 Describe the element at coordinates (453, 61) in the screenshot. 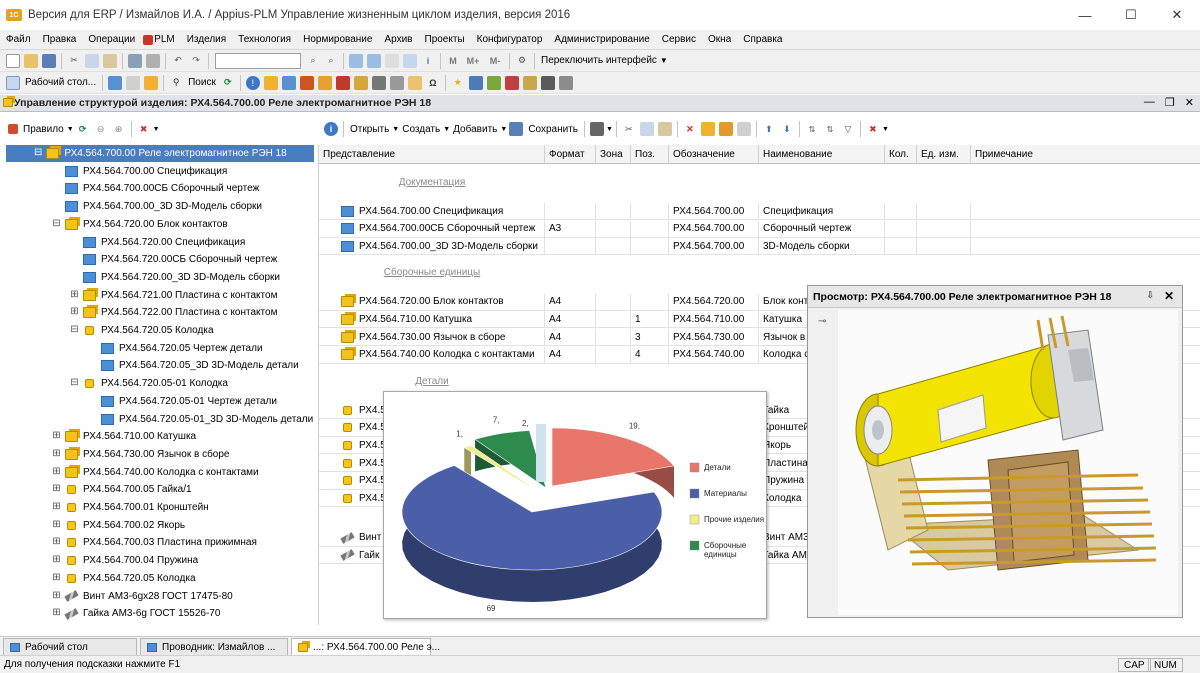

I see `m-icon: M` at that location.